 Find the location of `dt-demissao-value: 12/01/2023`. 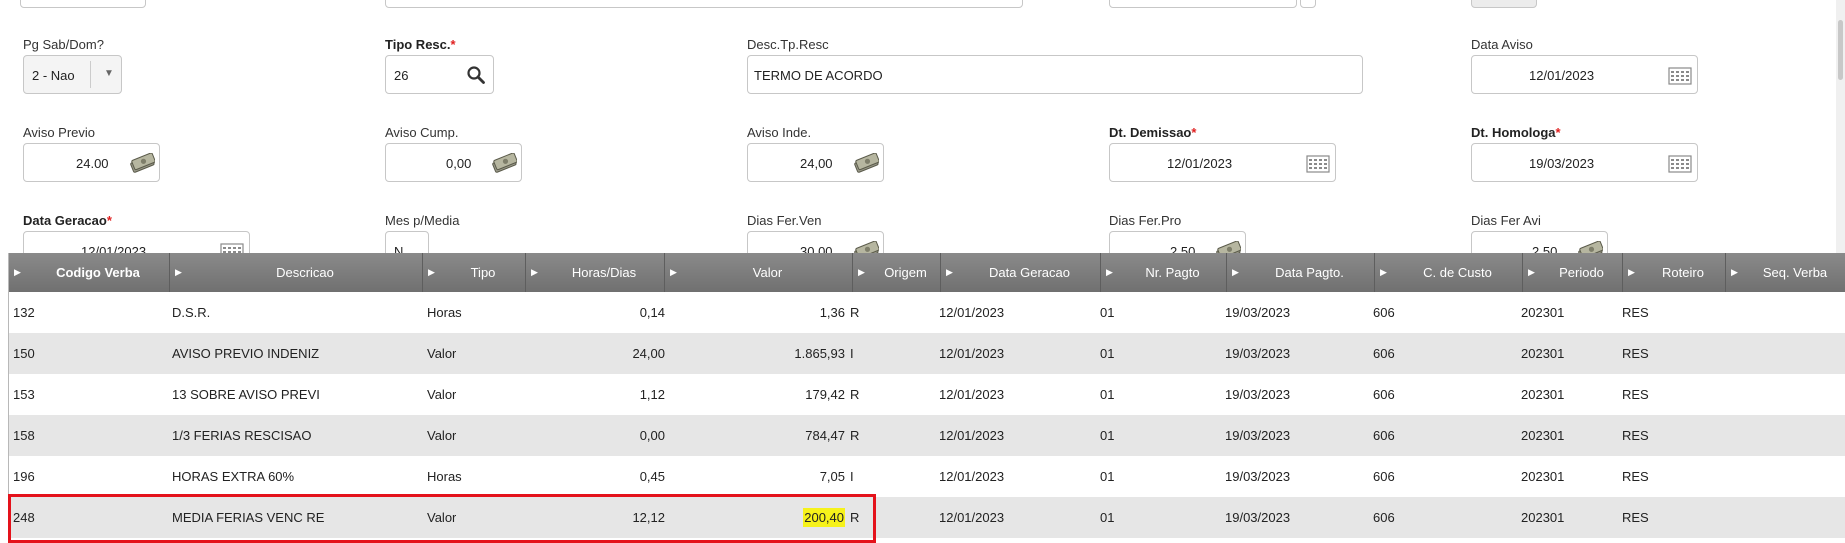

dt-demissao-value: 12/01/2023 is located at coordinates (1200, 163).